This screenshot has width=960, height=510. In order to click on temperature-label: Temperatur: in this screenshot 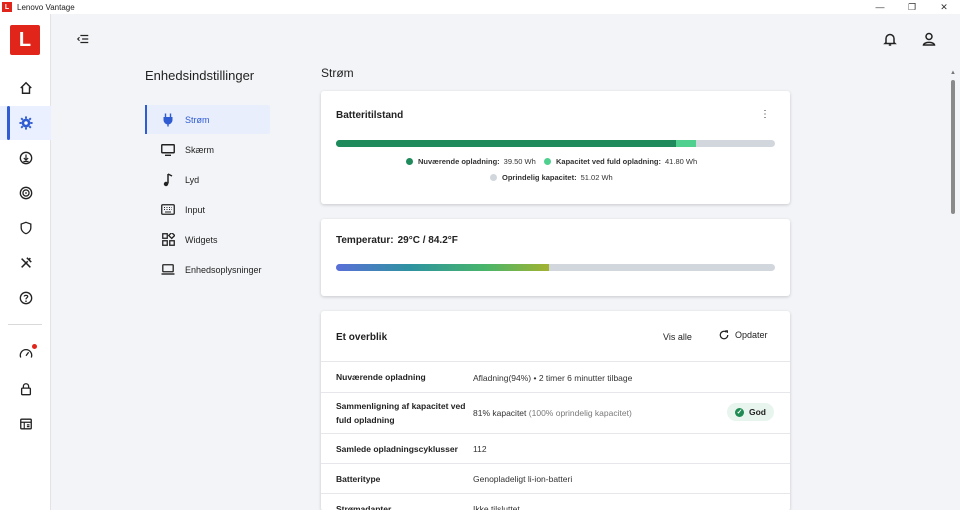, I will do `click(365, 240)`.